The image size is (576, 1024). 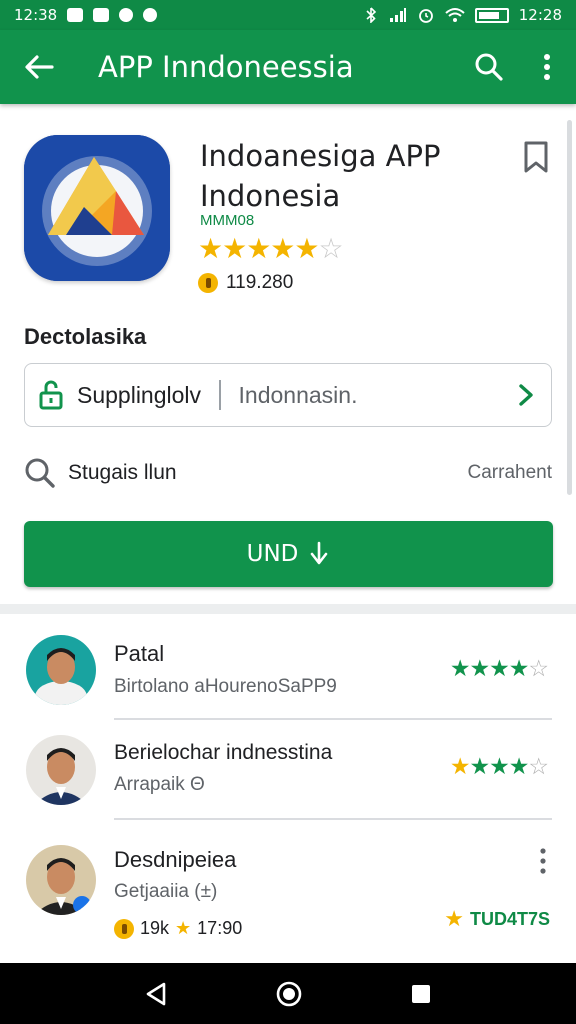 I want to click on review-meta: 19k ★ 17:90, so click(x=178, y=928).